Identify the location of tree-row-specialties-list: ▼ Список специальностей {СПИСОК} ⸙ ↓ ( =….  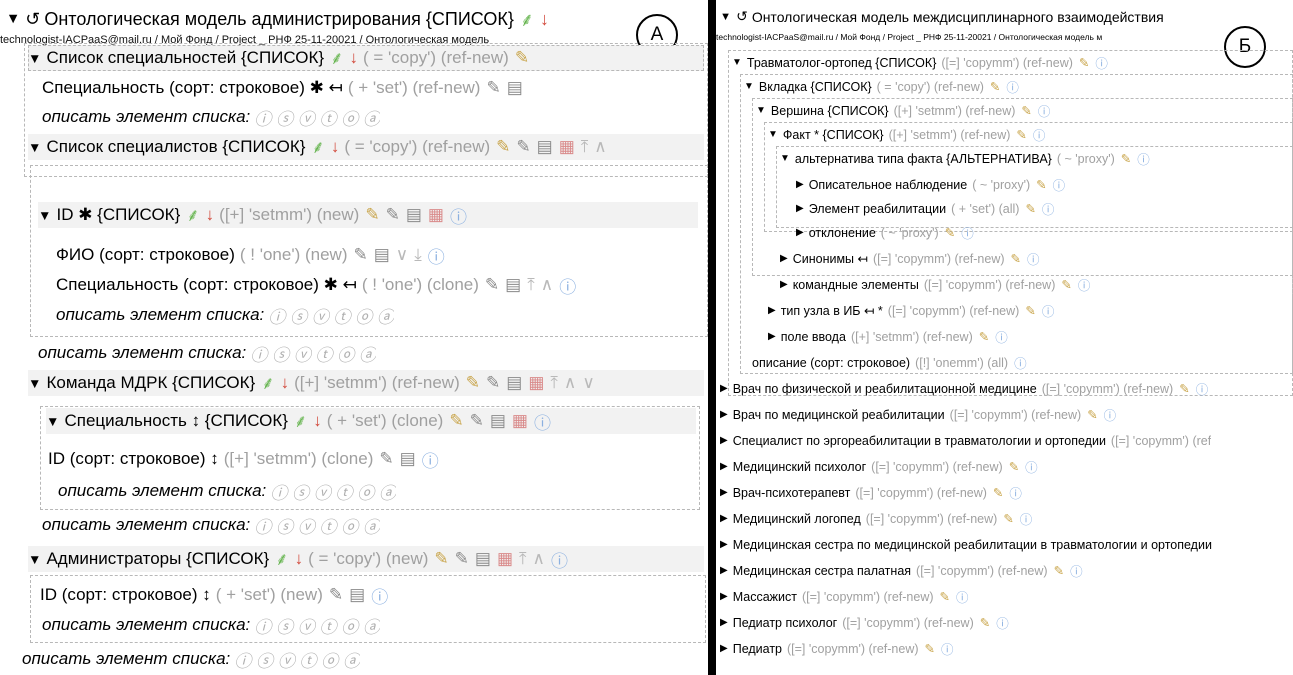
(278, 58).